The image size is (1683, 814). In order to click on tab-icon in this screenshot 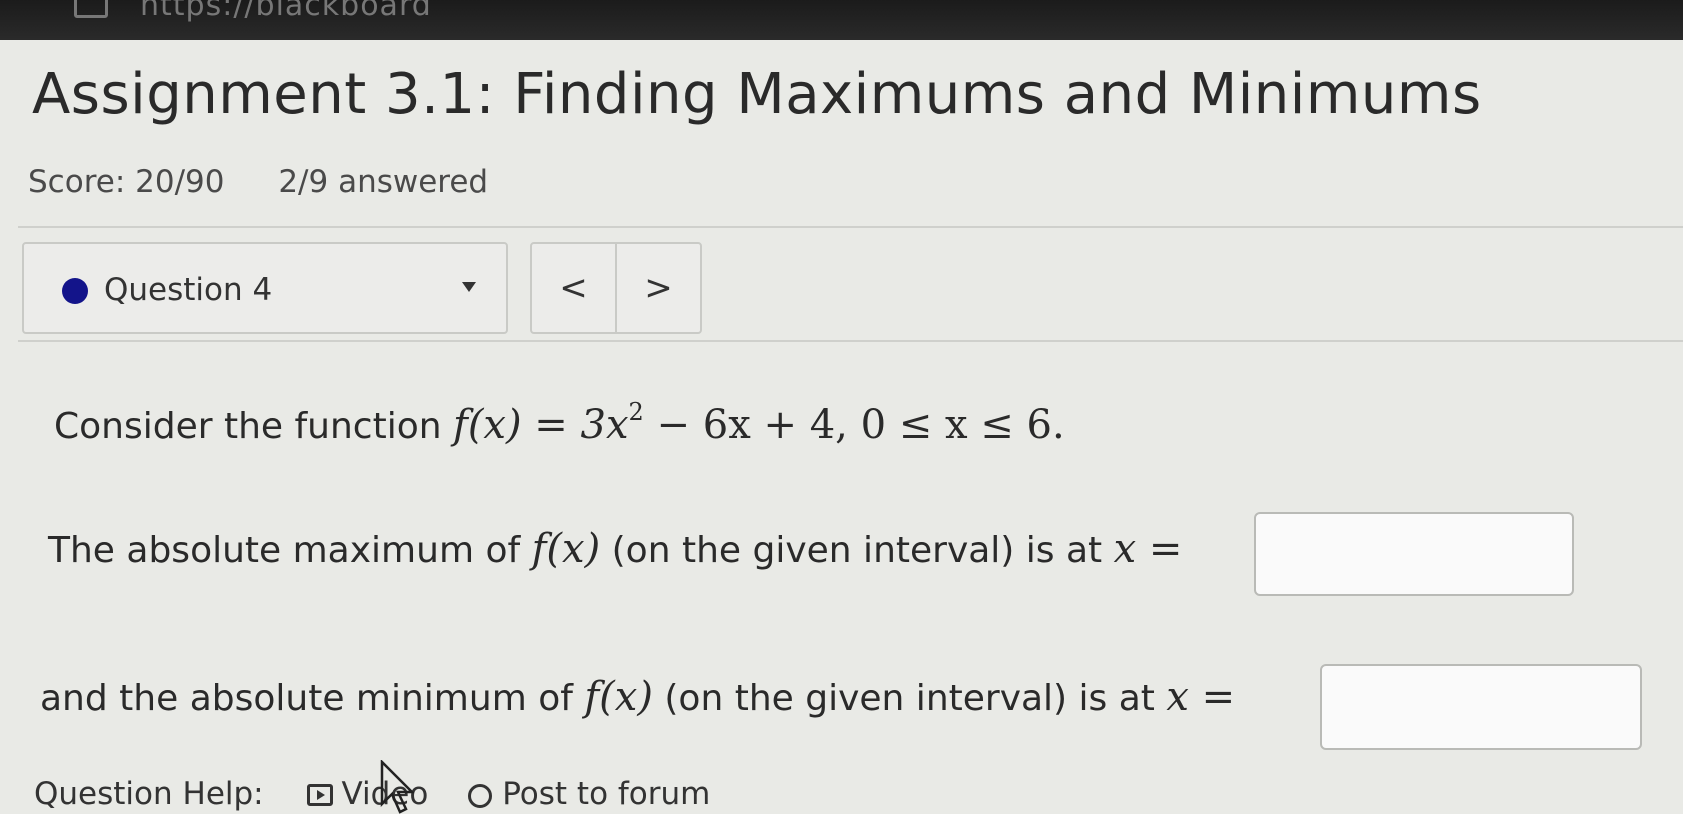, I will do `click(91, 9)`.